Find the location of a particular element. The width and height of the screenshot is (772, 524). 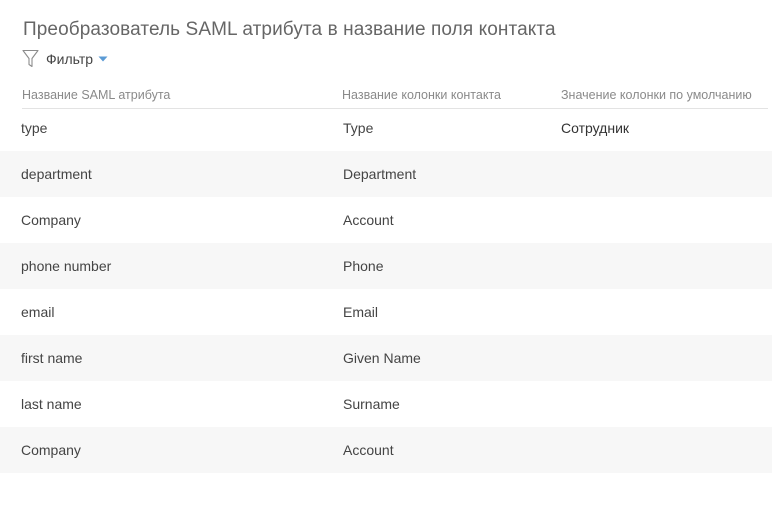

caret-down-icon is located at coordinates (103, 59).